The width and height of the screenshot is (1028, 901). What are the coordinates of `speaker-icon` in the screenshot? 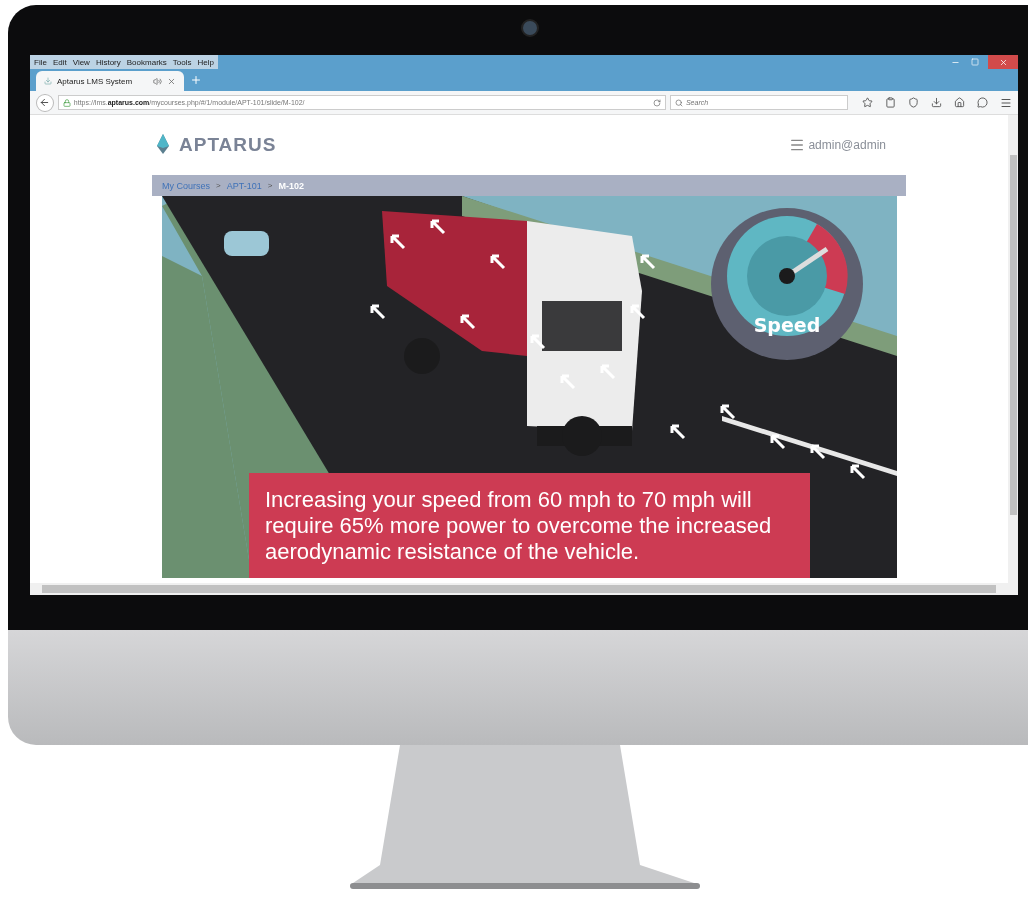 It's located at (157, 81).